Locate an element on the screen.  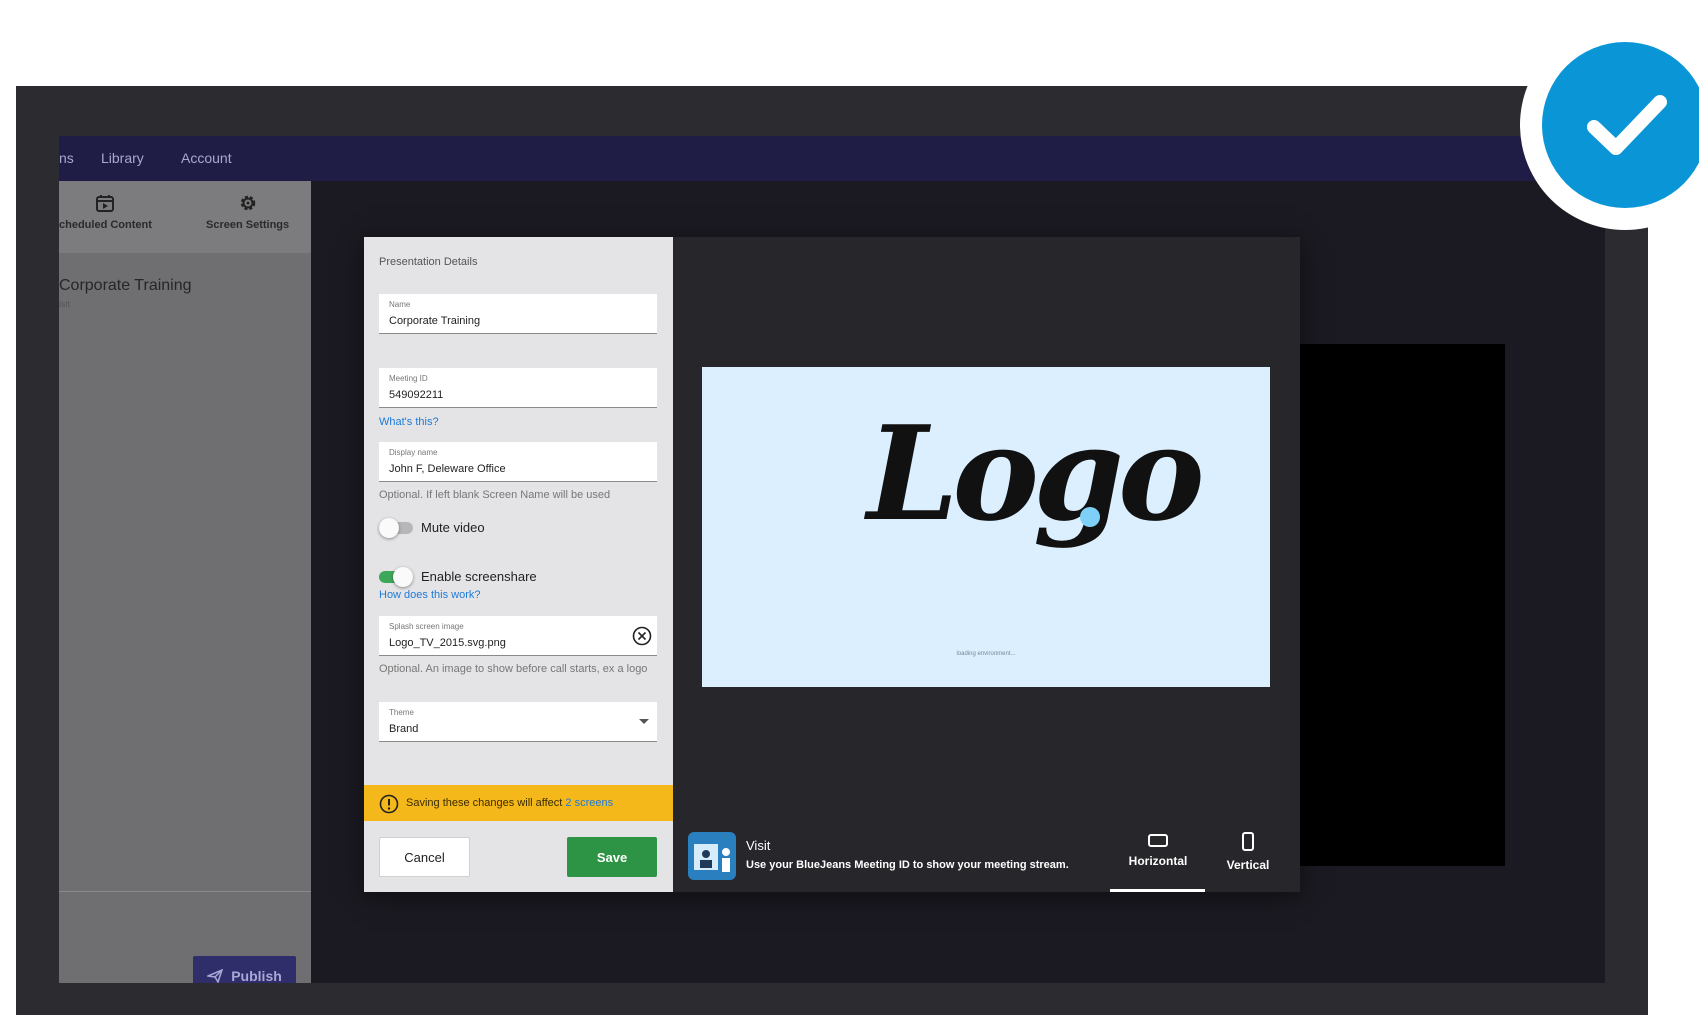
orientation-horizontal-tab: Horizontal is located at coordinates (1158, 850).